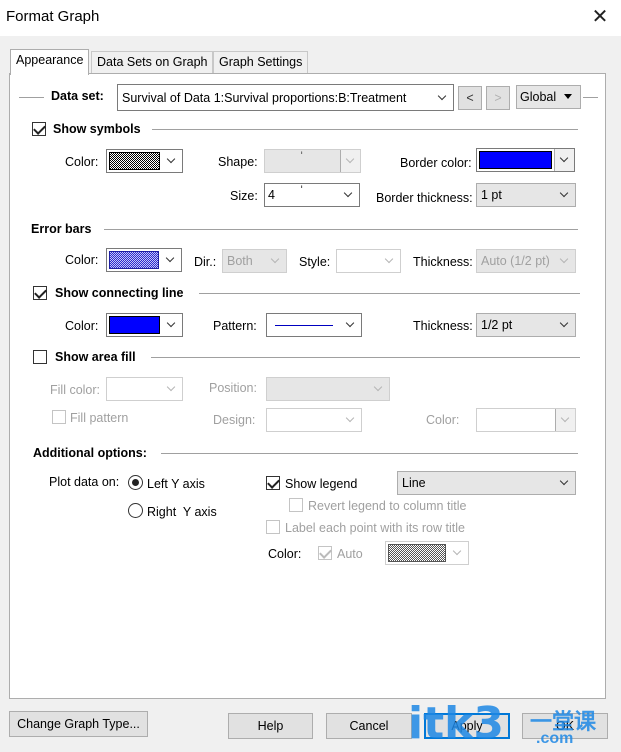  I want to click on fill-color-select, so click(144, 389).